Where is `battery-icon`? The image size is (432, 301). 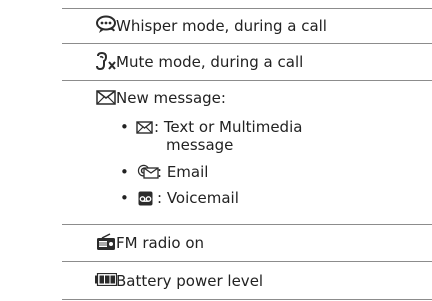
battery-icon is located at coordinates (106, 279).